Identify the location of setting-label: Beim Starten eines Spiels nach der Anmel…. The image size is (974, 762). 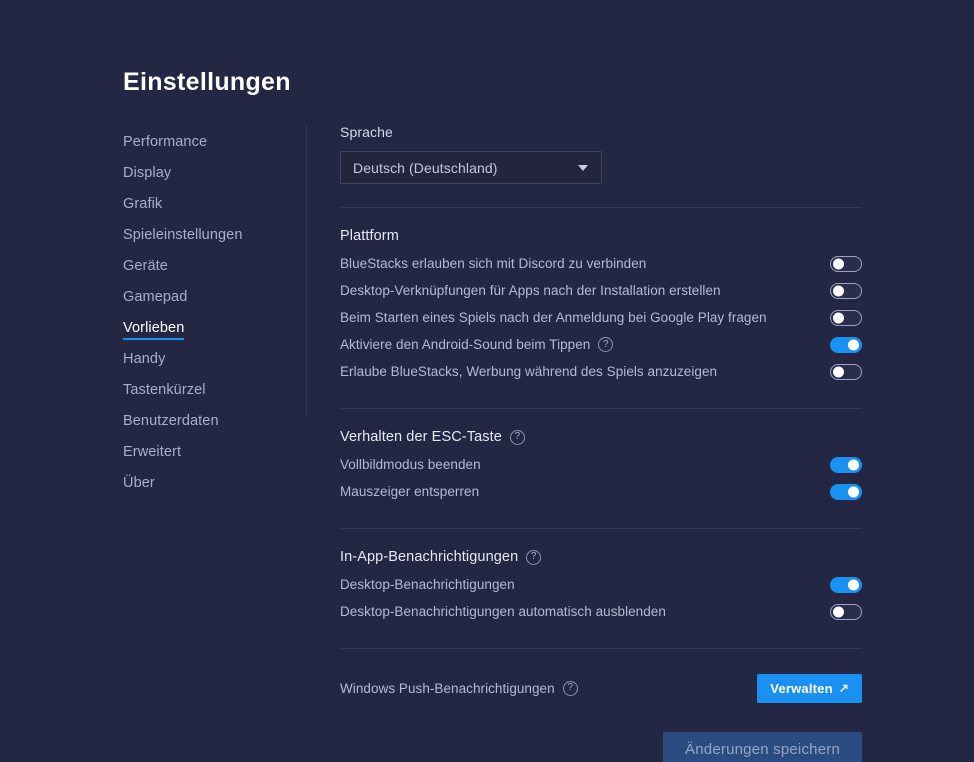
(553, 317).